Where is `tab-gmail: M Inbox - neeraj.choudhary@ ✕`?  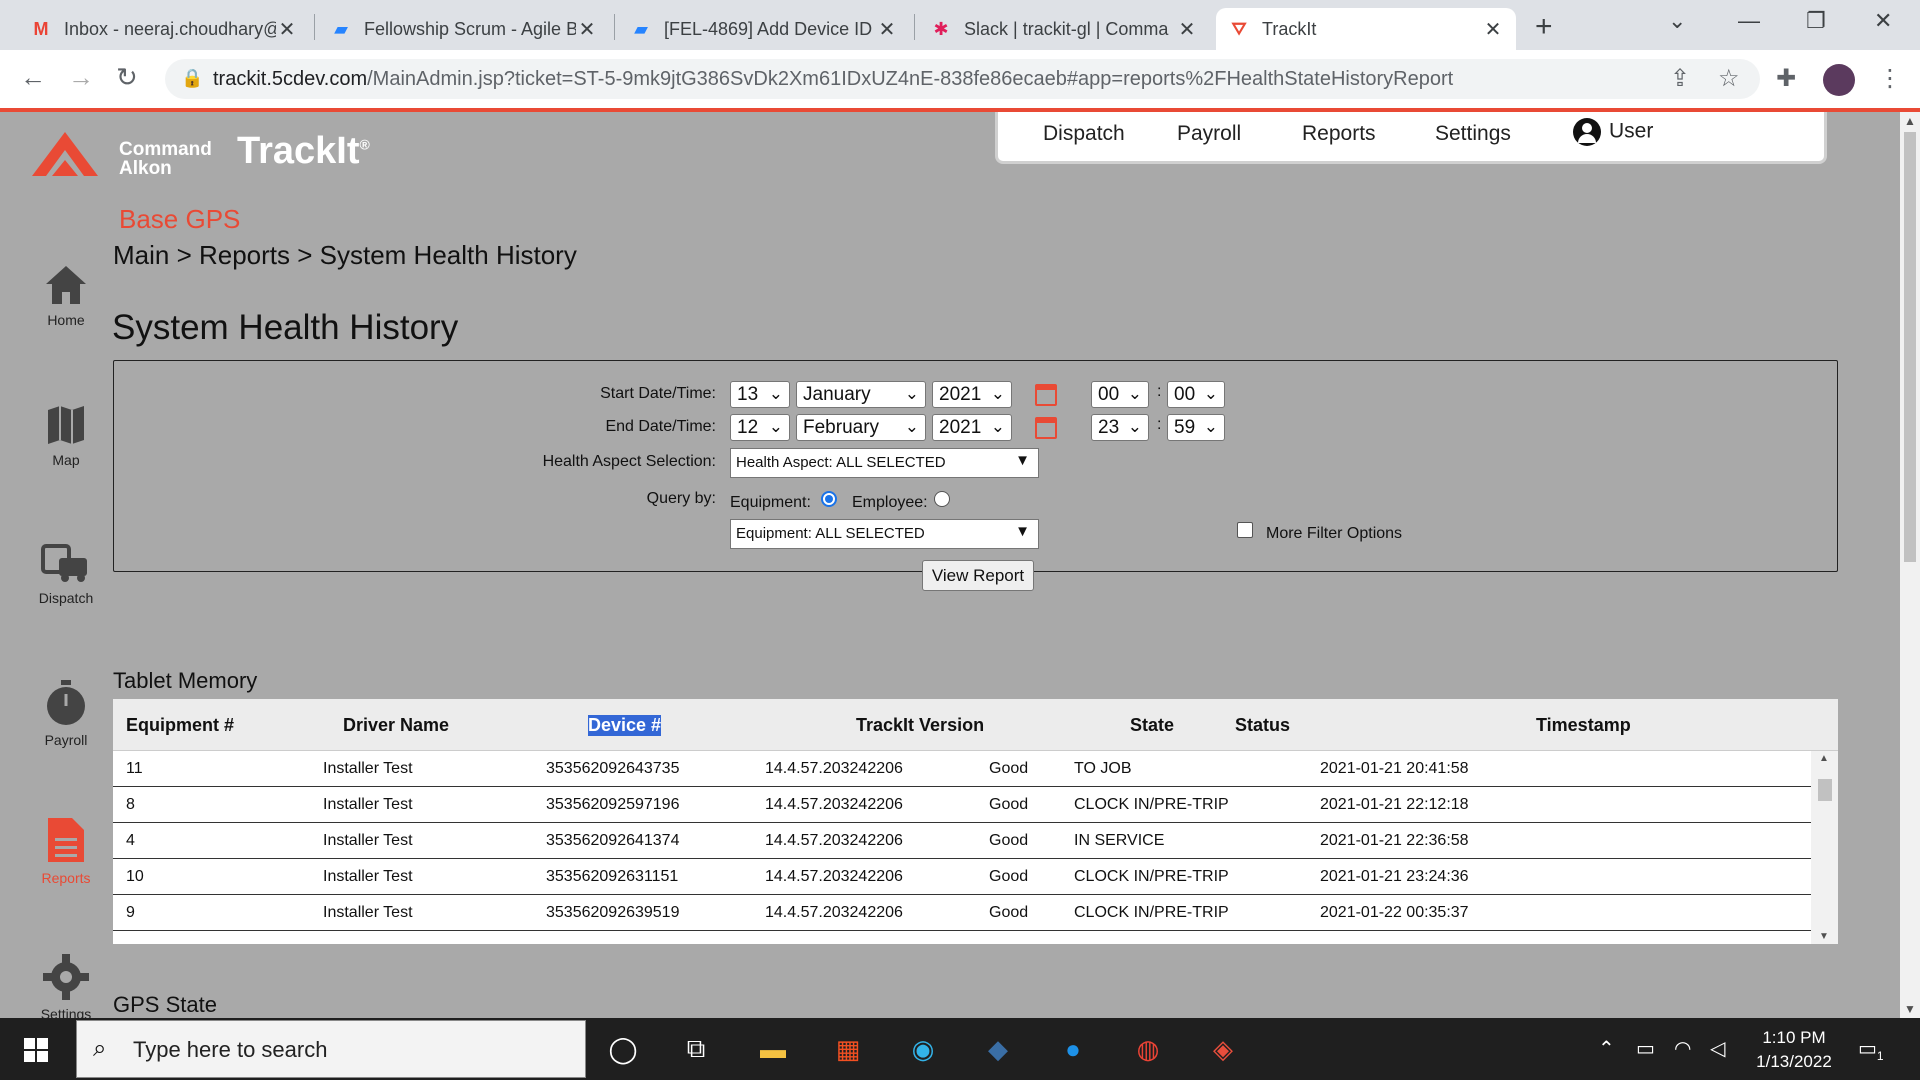
tab-gmail: M Inbox - neeraj.choudhary@ ✕ is located at coordinates (164, 29).